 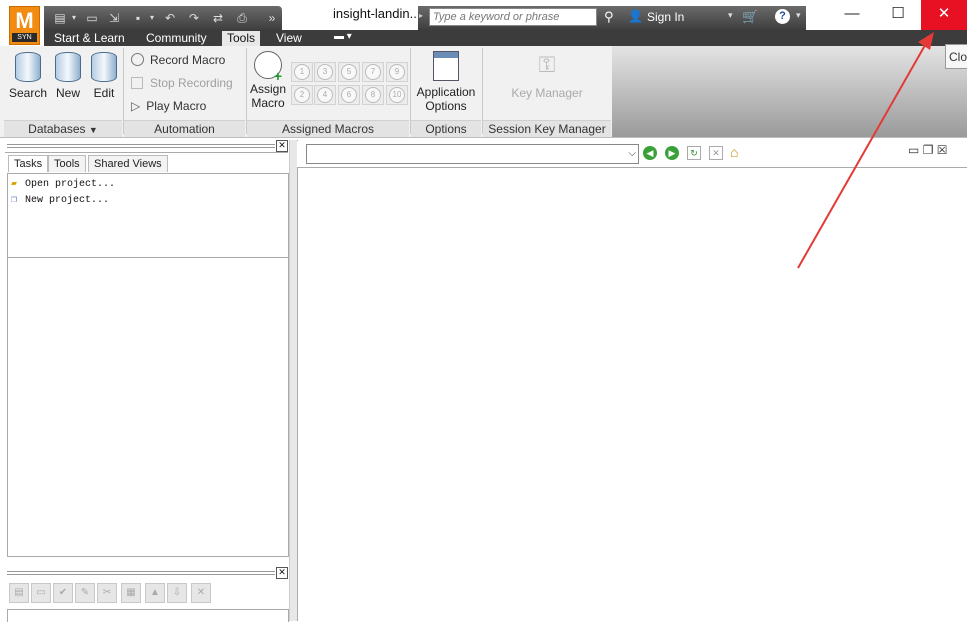 I want to click on annotation-arrow, so click(x=865, y=150).